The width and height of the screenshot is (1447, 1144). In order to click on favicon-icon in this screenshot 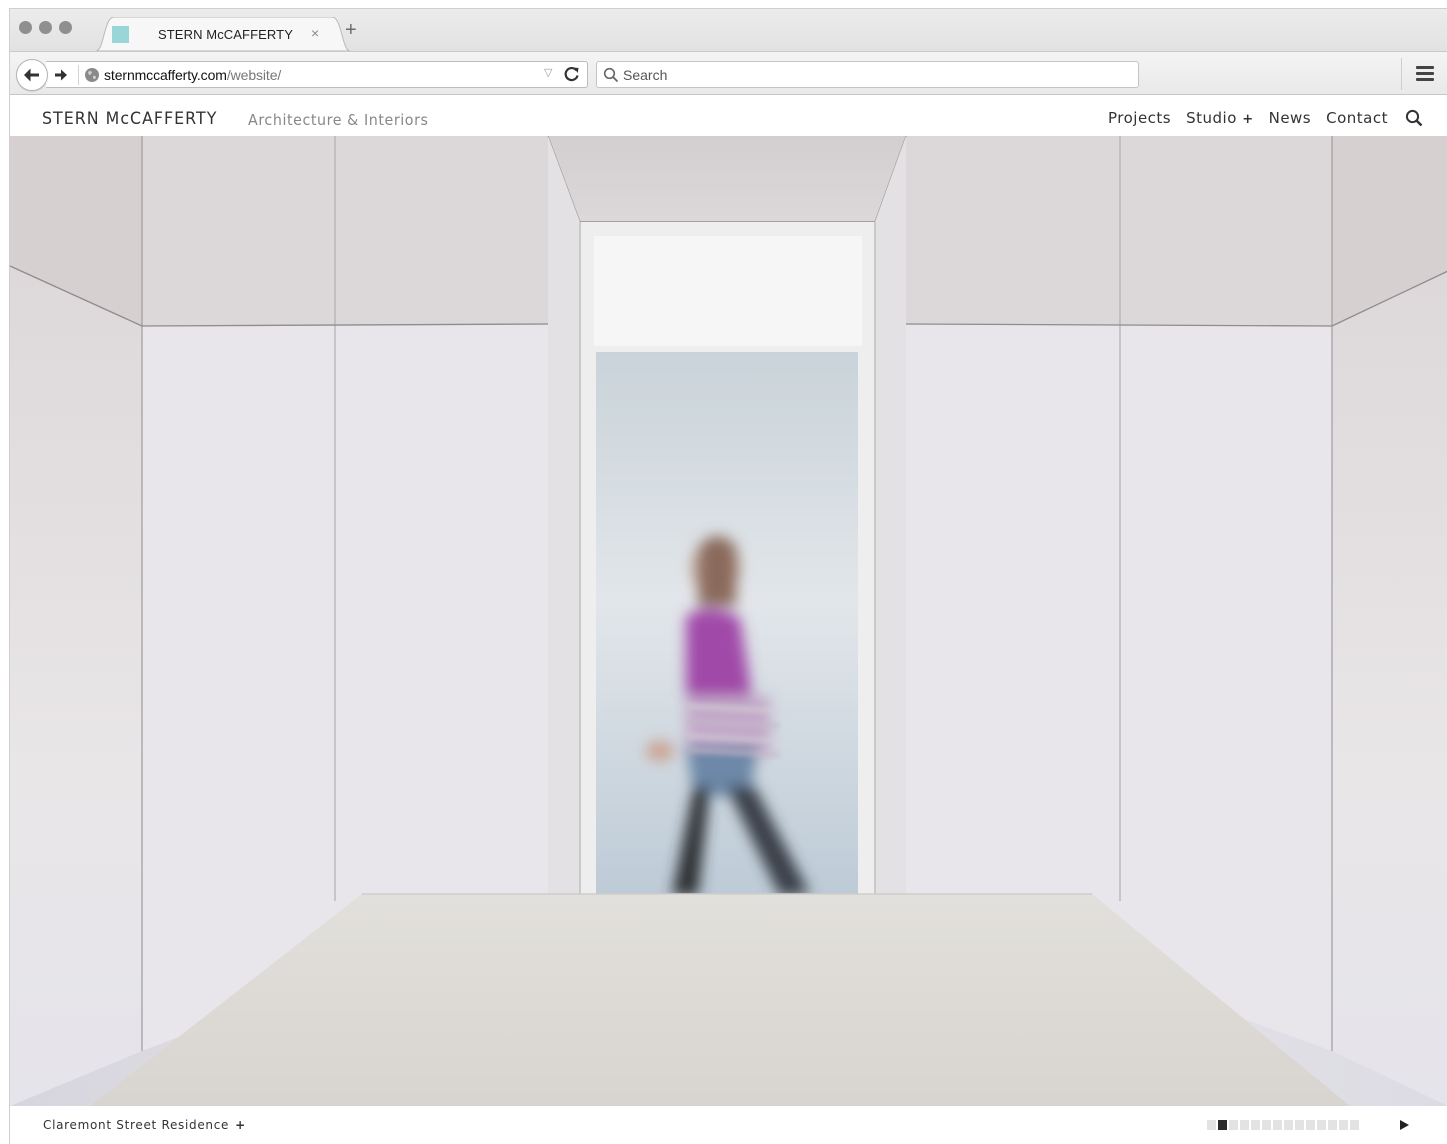, I will do `click(120, 34)`.